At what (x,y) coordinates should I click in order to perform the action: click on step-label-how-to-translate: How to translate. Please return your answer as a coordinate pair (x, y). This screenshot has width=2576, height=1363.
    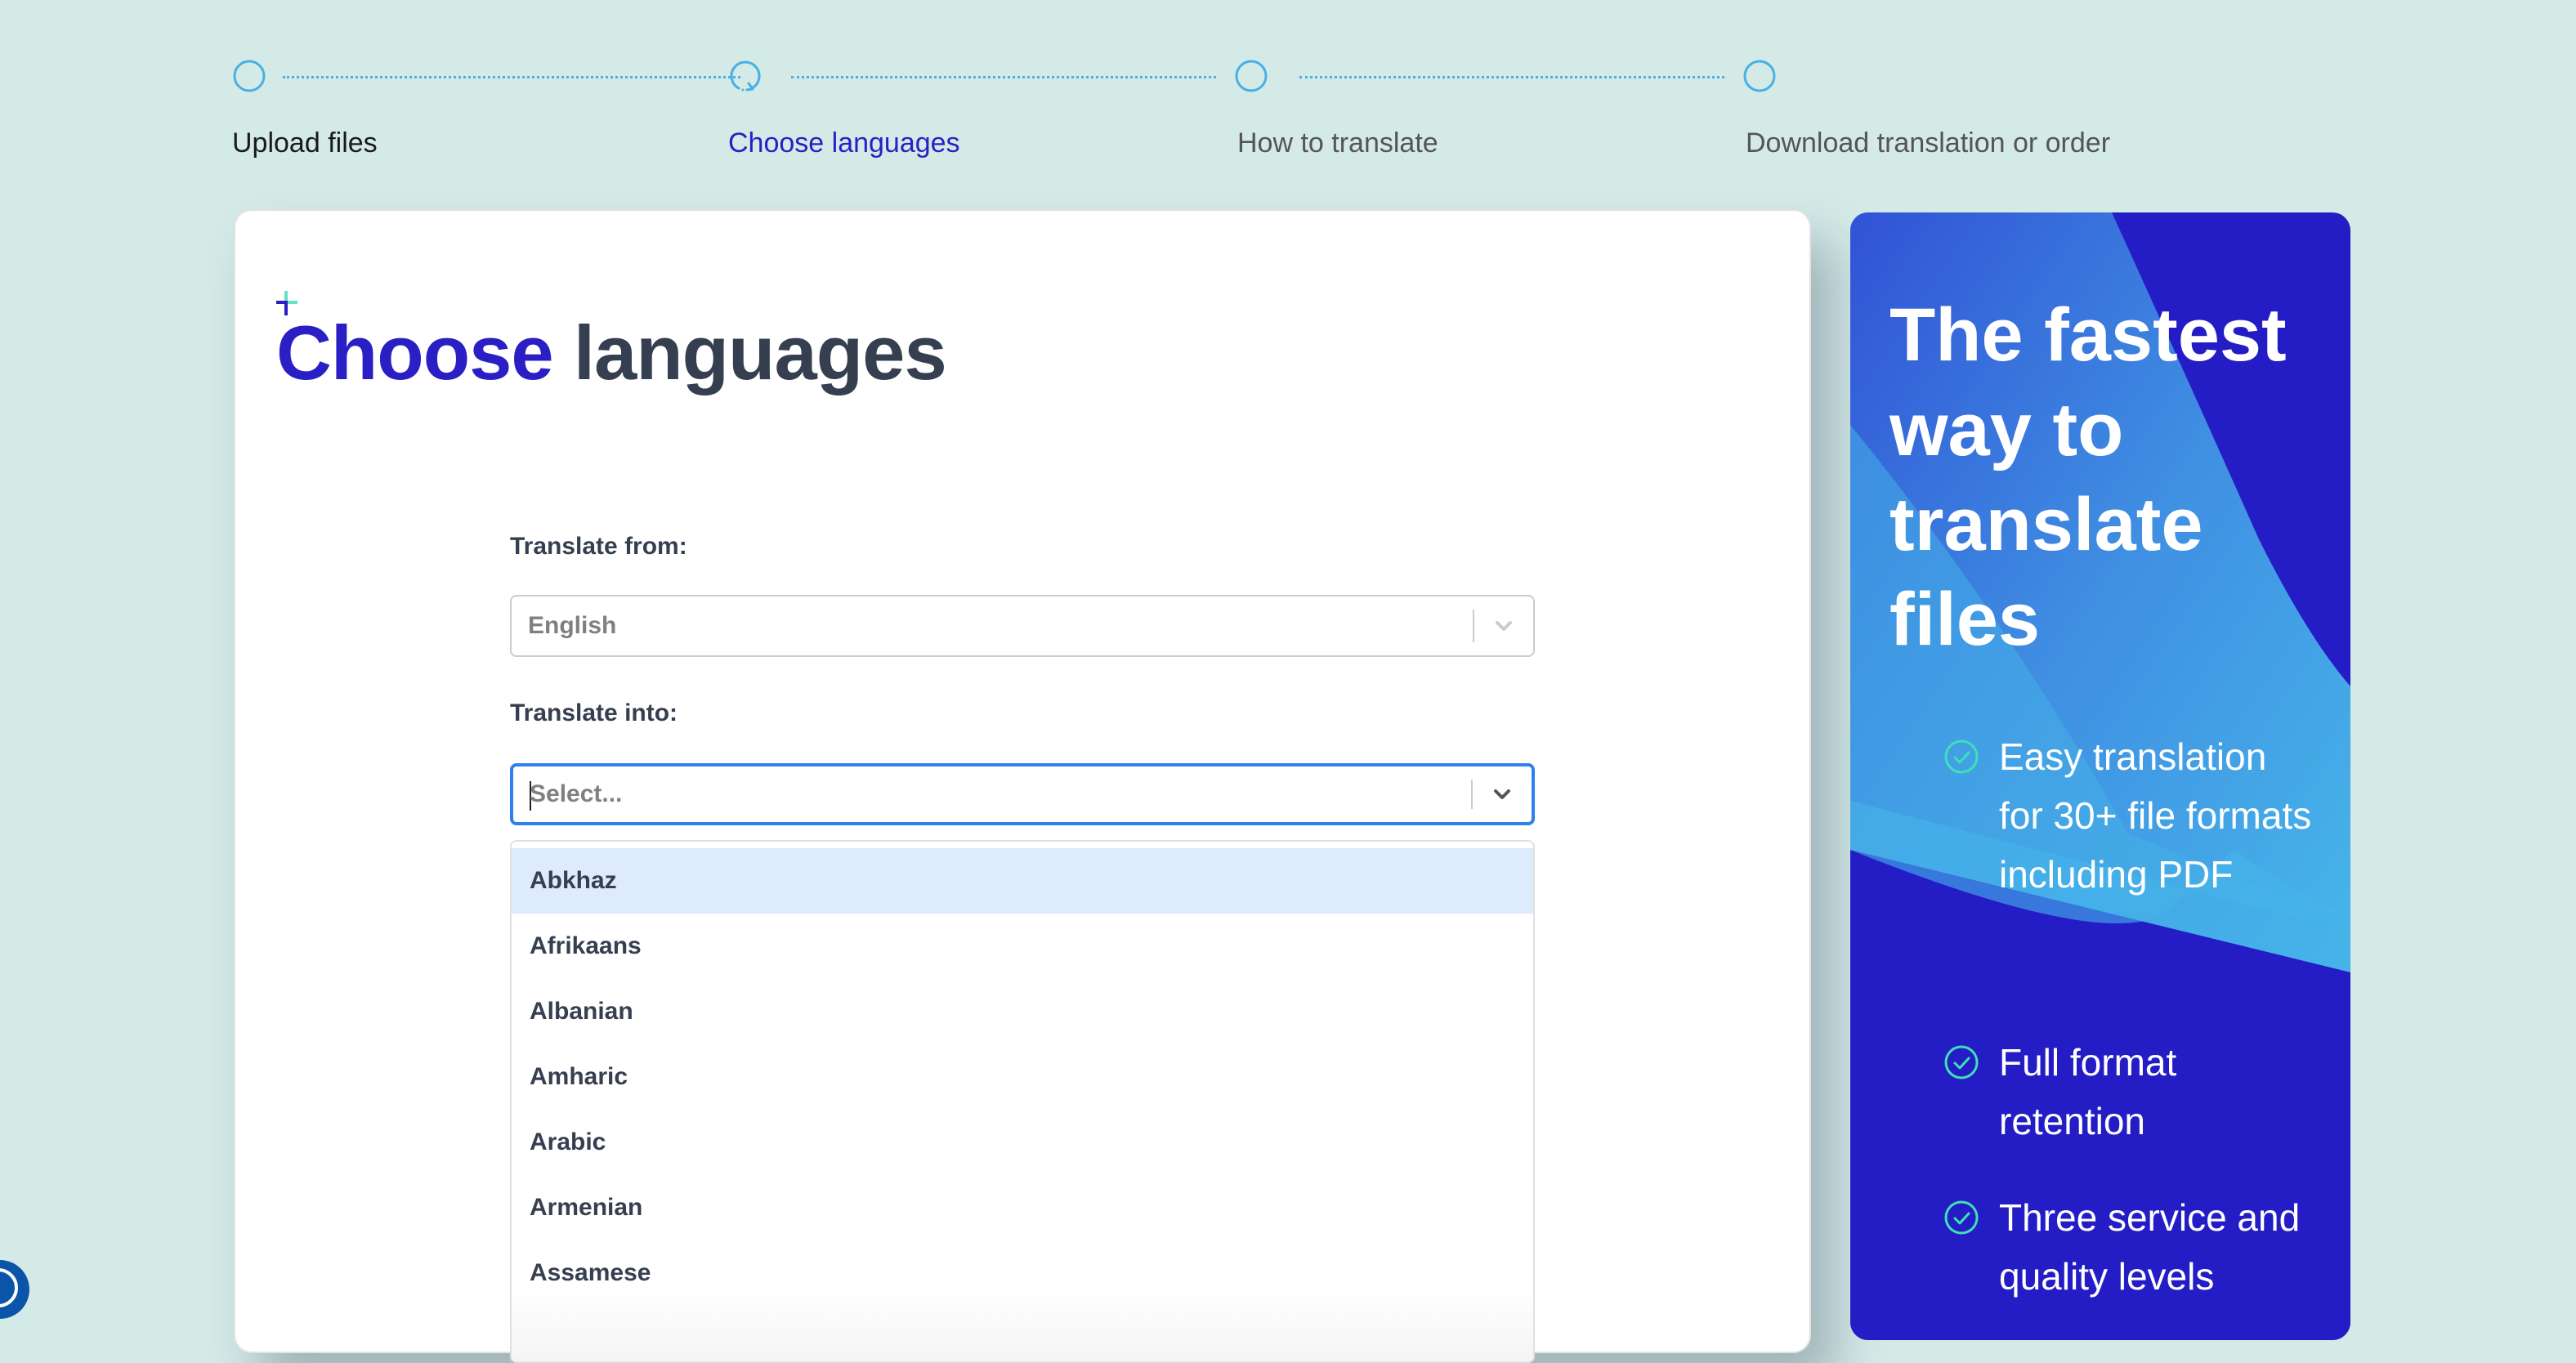
    Looking at the image, I should click on (1337, 143).